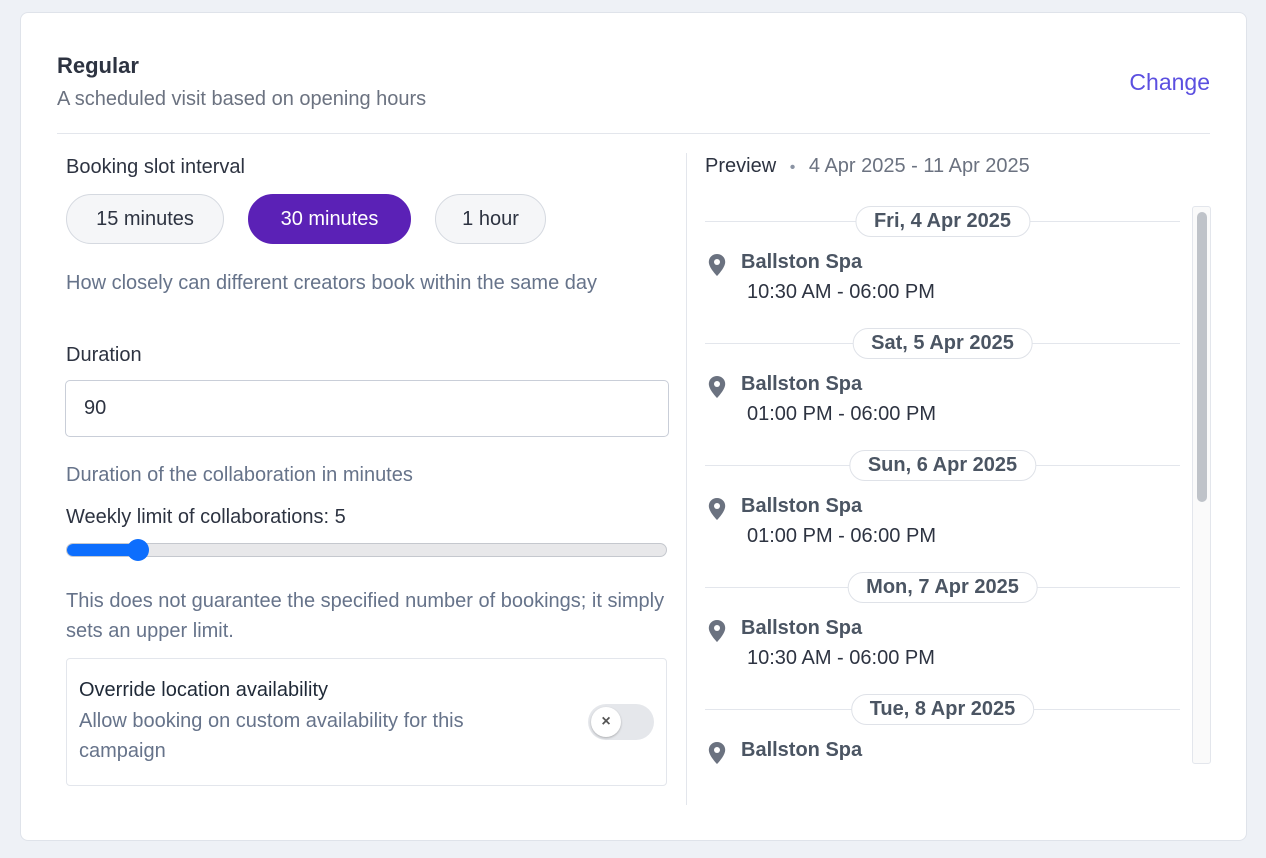  Describe the element at coordinates (1202, 357) in the screenshot. I see `scrollbar-thumb` at that location.